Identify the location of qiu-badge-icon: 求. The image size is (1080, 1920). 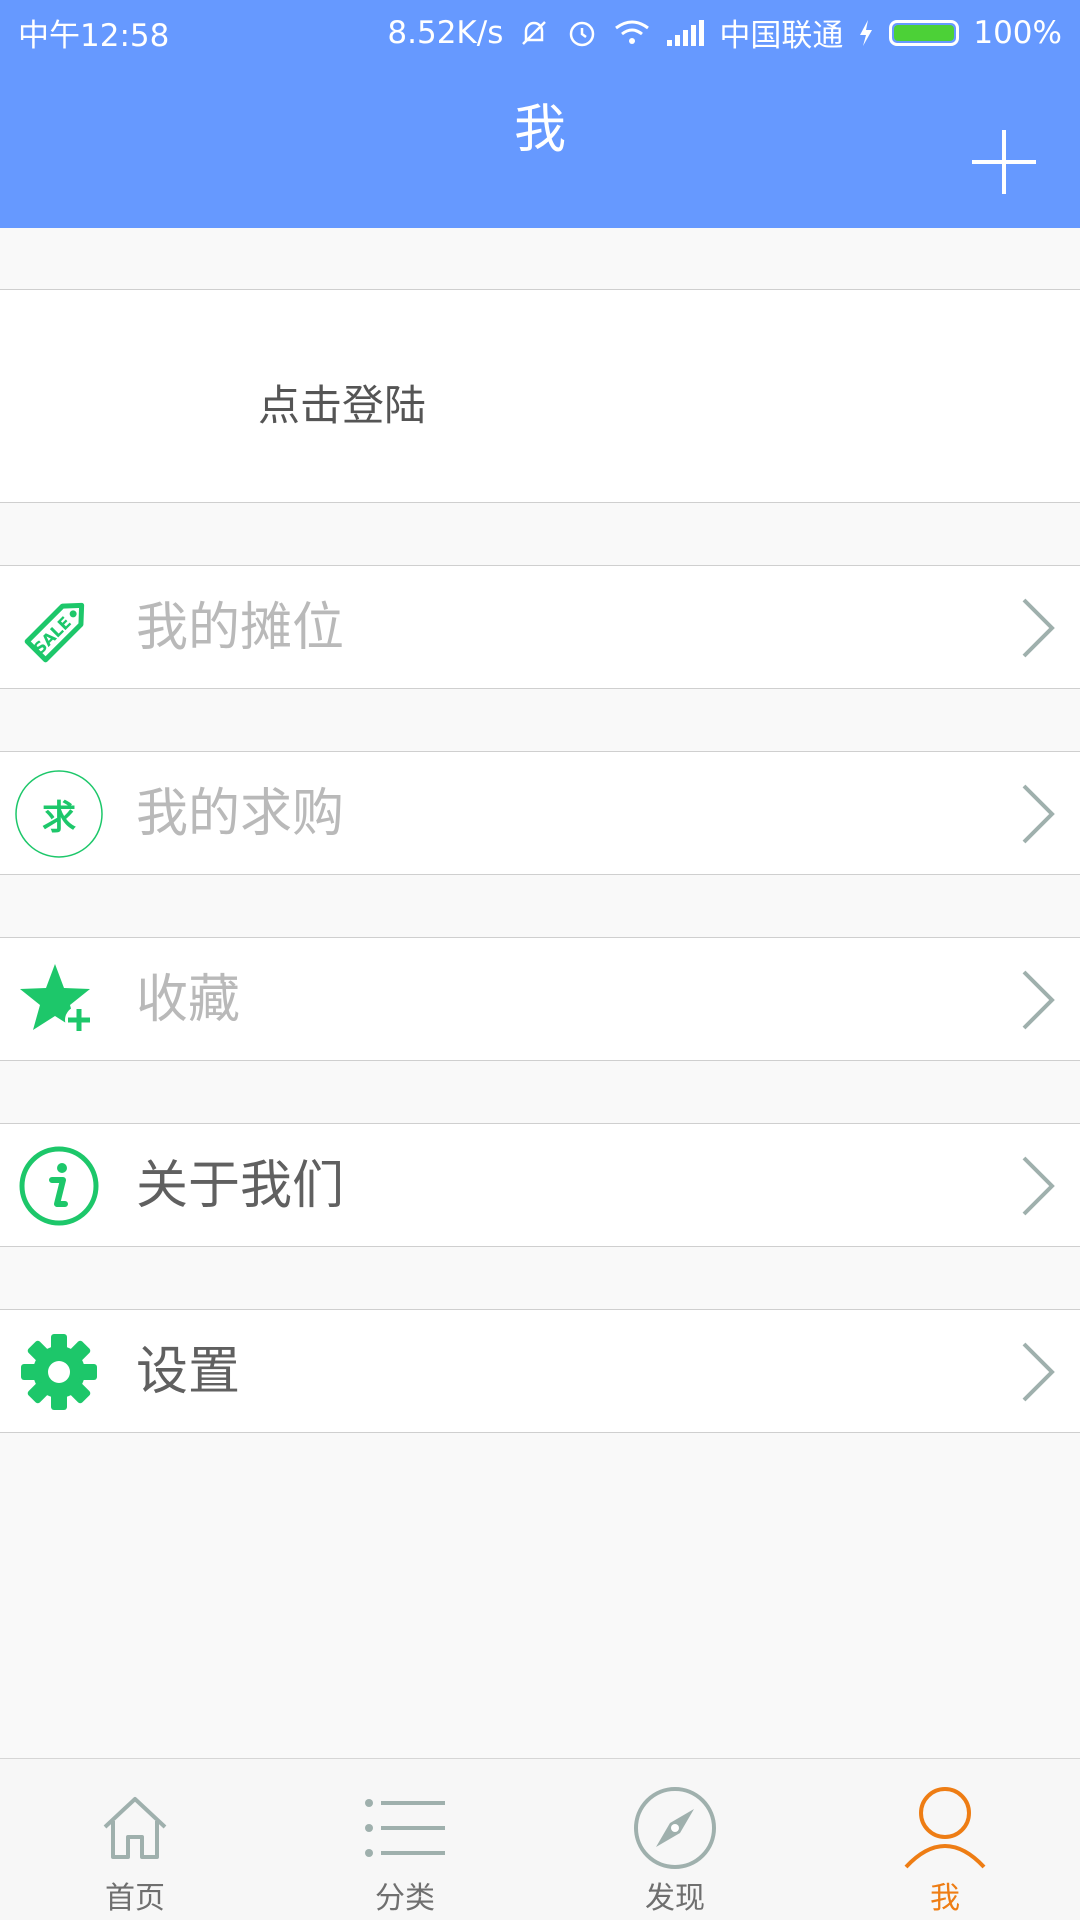
(59, 814).